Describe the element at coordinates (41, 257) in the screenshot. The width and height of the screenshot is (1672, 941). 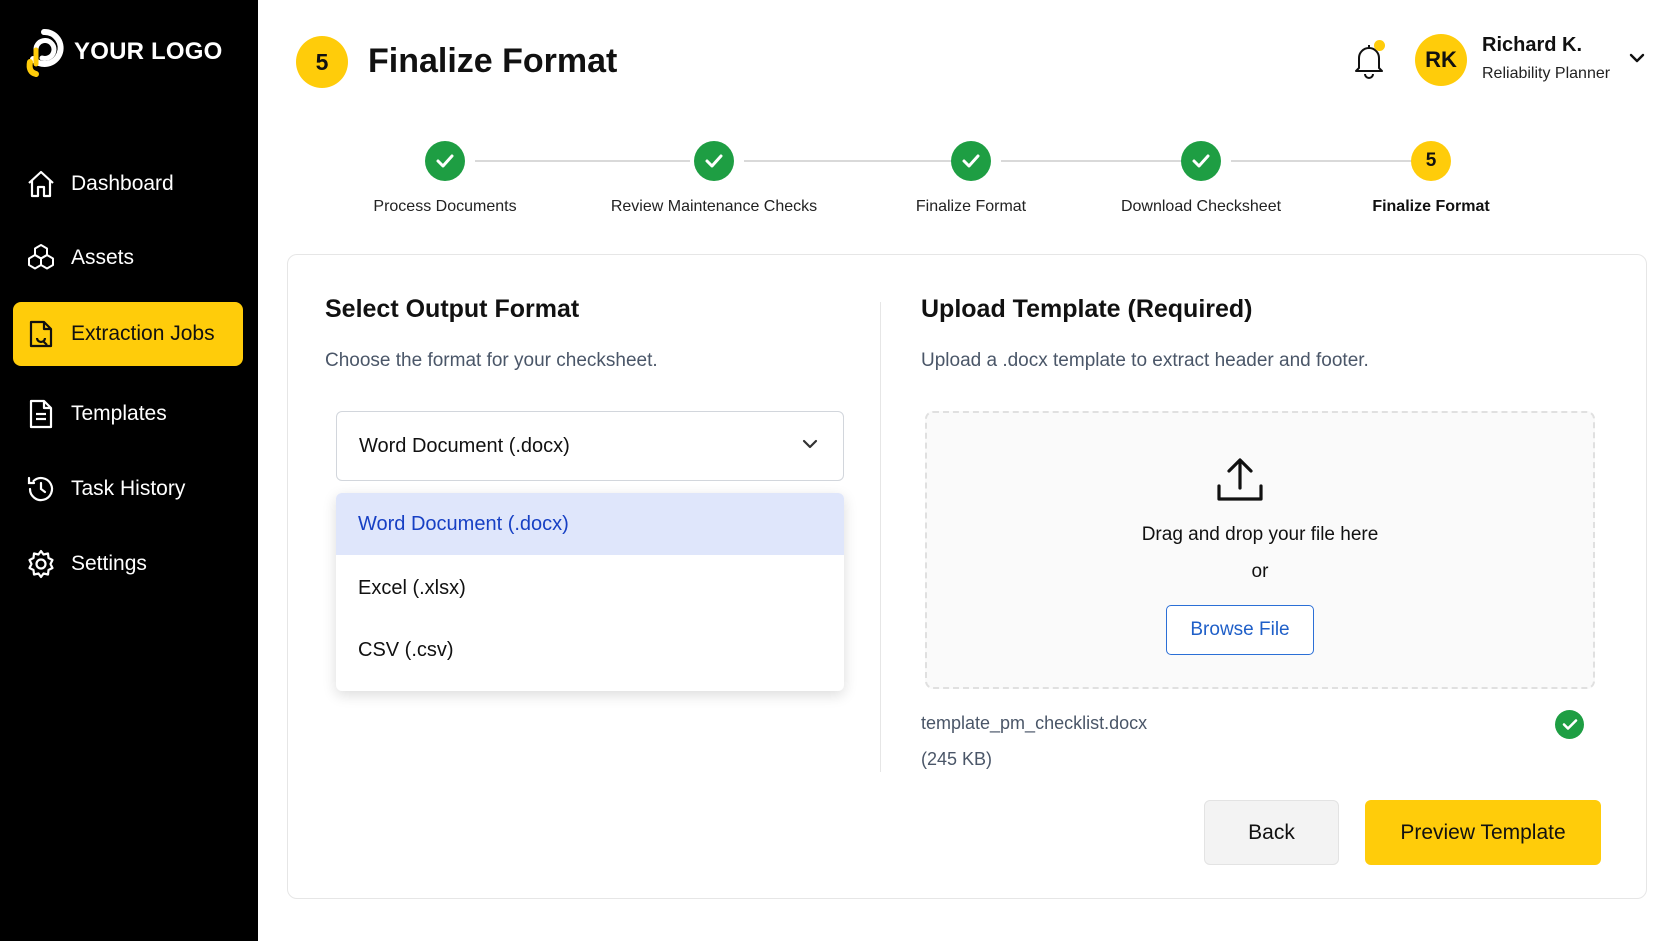
I see `cubes-icon` at that location.